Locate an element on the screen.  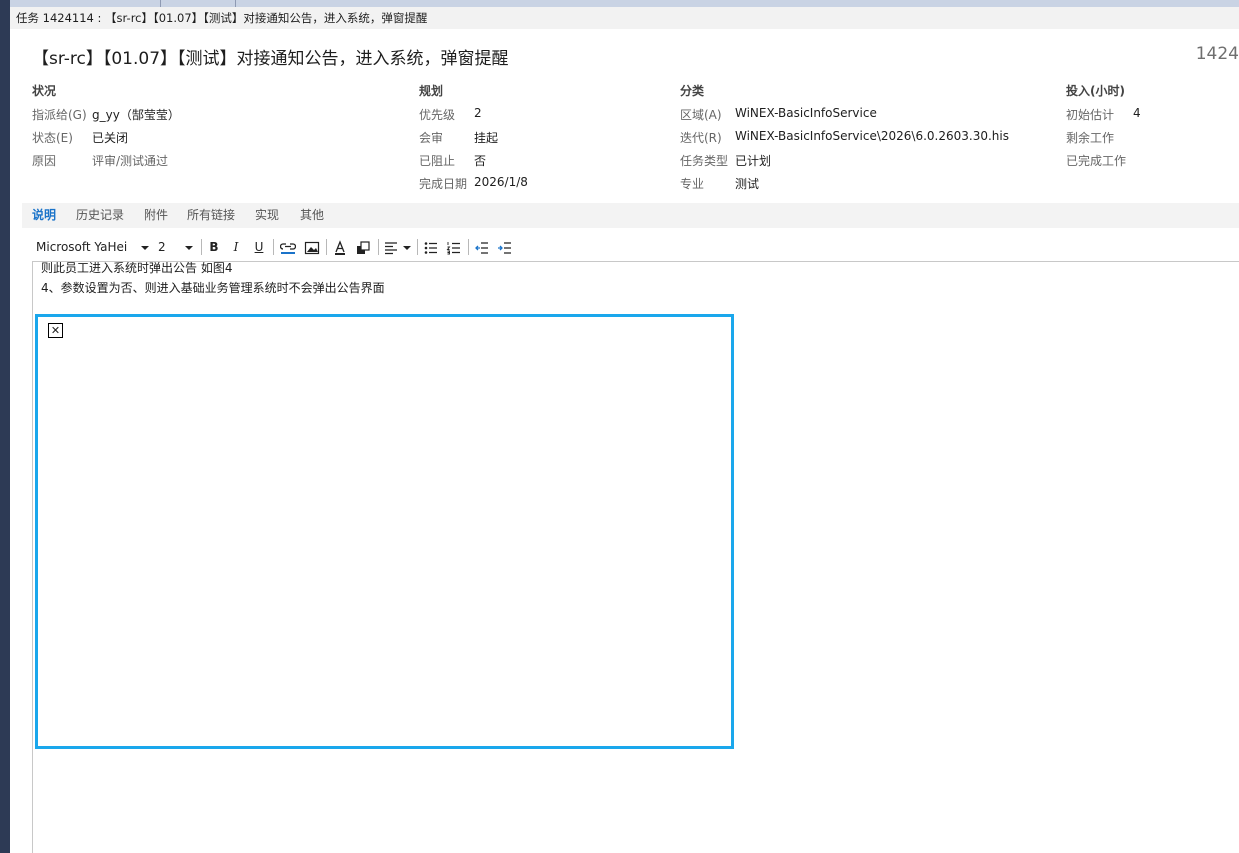
completed-work-label: 已完成工作 is located at coordinates (1096, 161).